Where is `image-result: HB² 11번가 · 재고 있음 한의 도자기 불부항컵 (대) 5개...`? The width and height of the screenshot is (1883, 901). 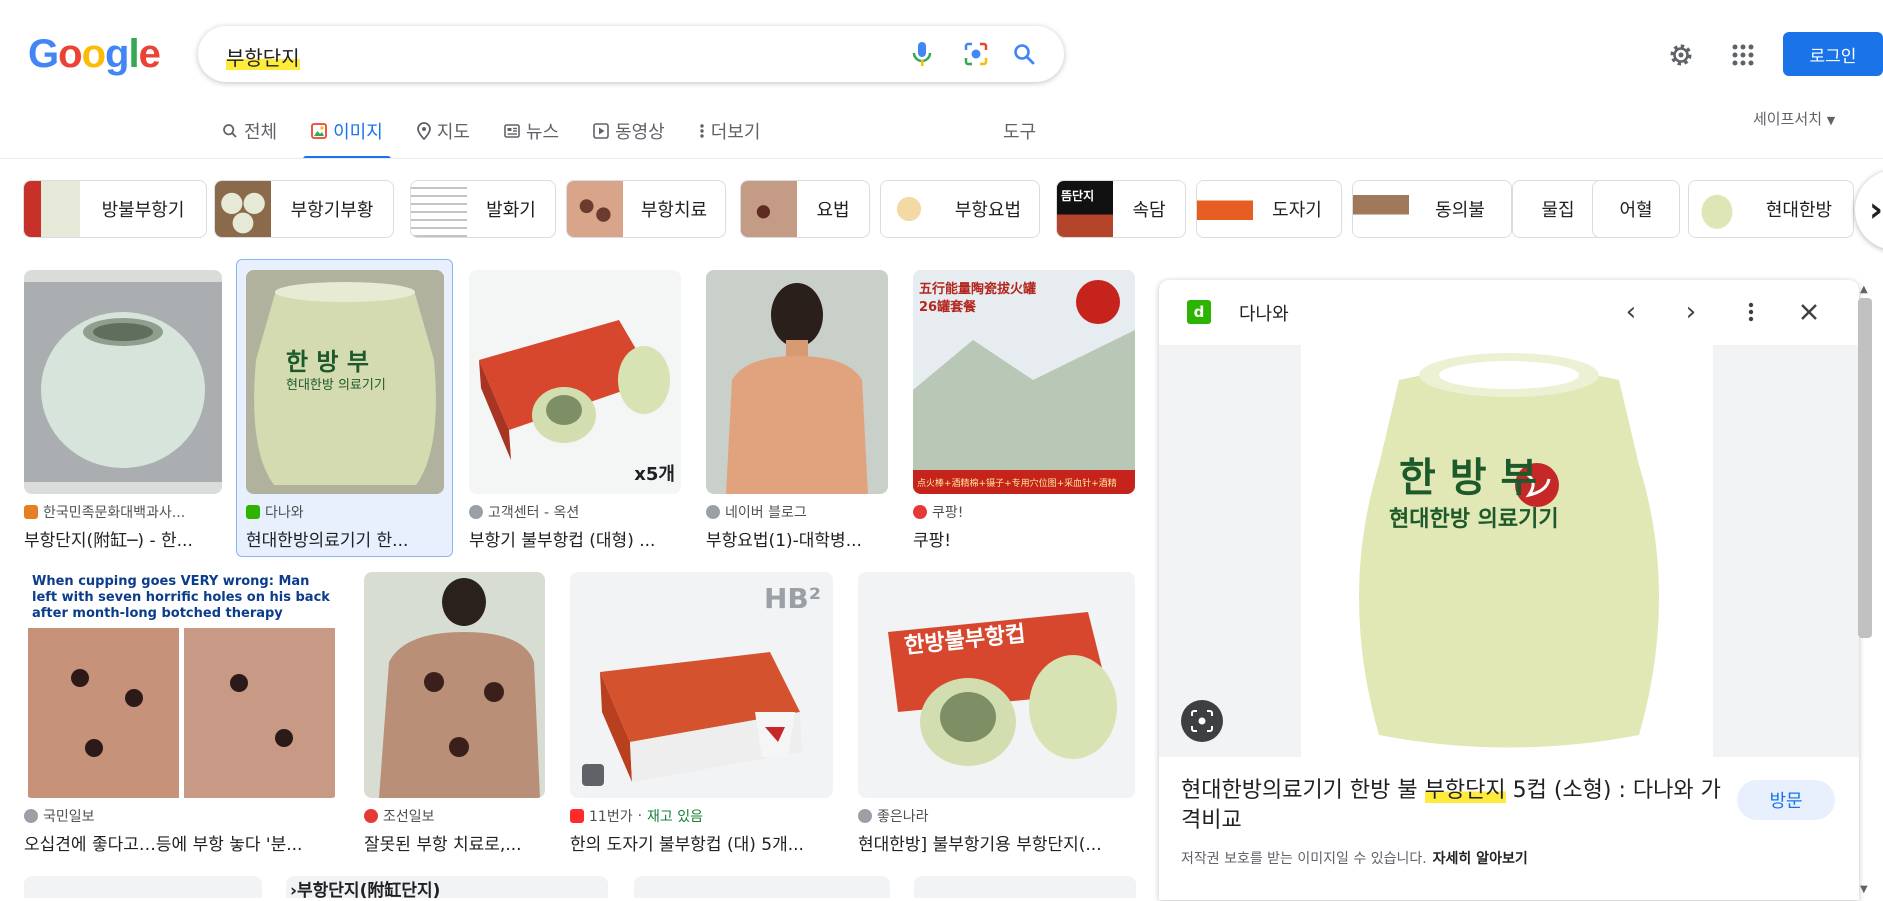 image-result: HB² 11번가 · 재고 있음 한의 도자기 불부항컵 (대) 5개... is located at coordinates (701, 713).